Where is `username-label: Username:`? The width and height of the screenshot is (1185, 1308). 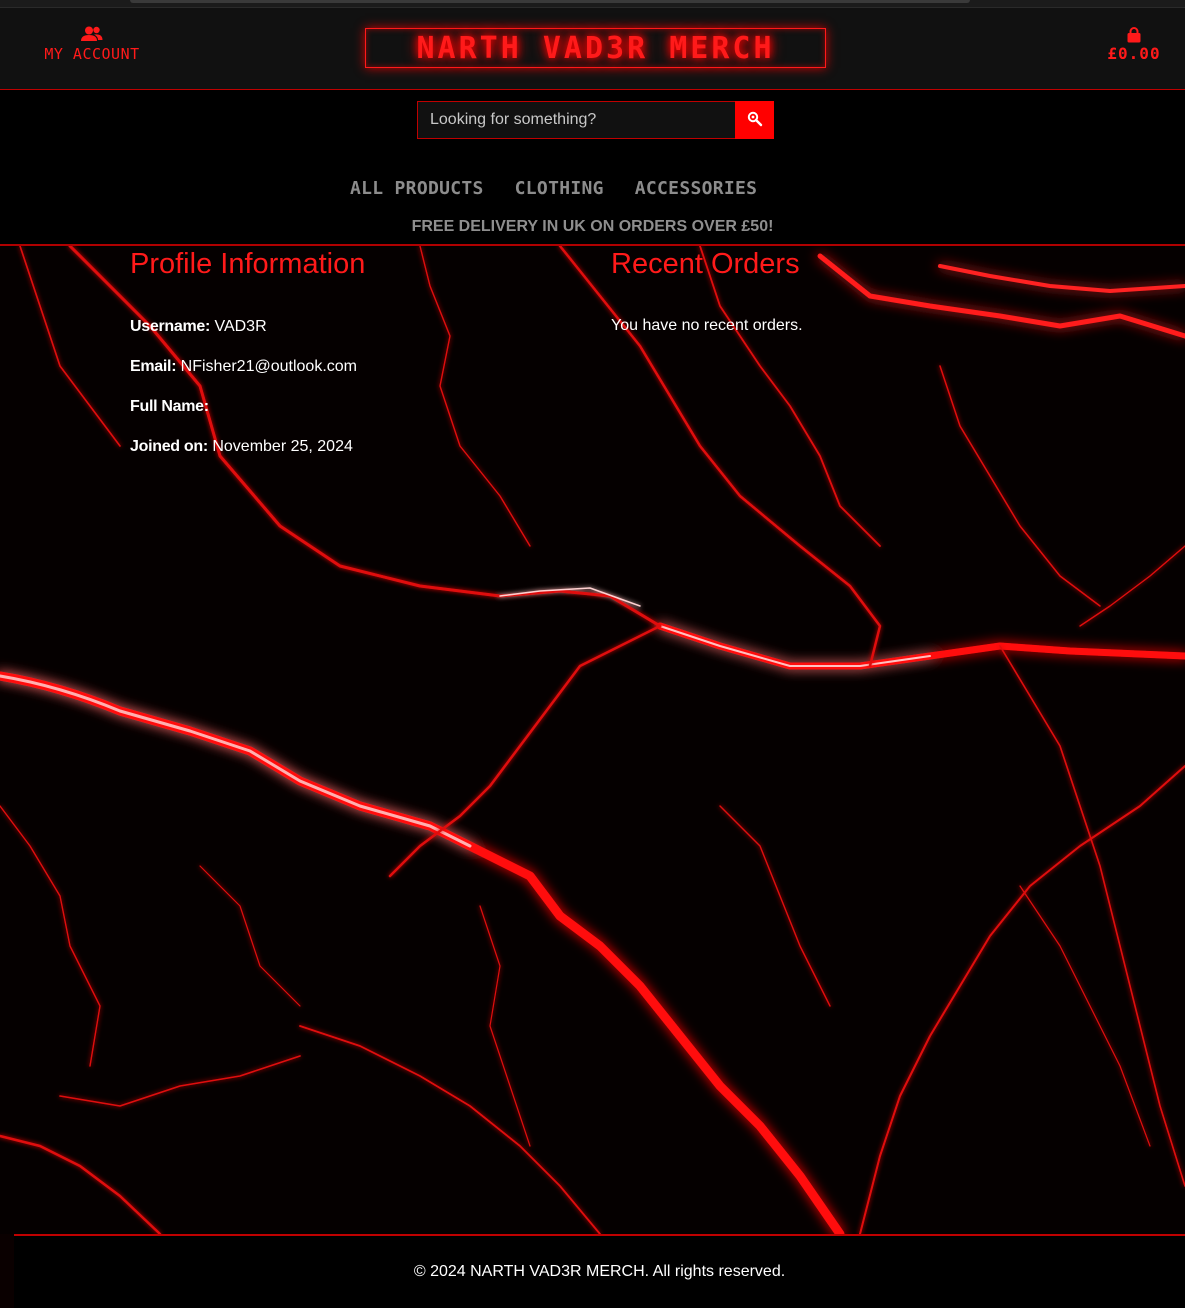 username-label: Username: is located at coordinates (170, 326).